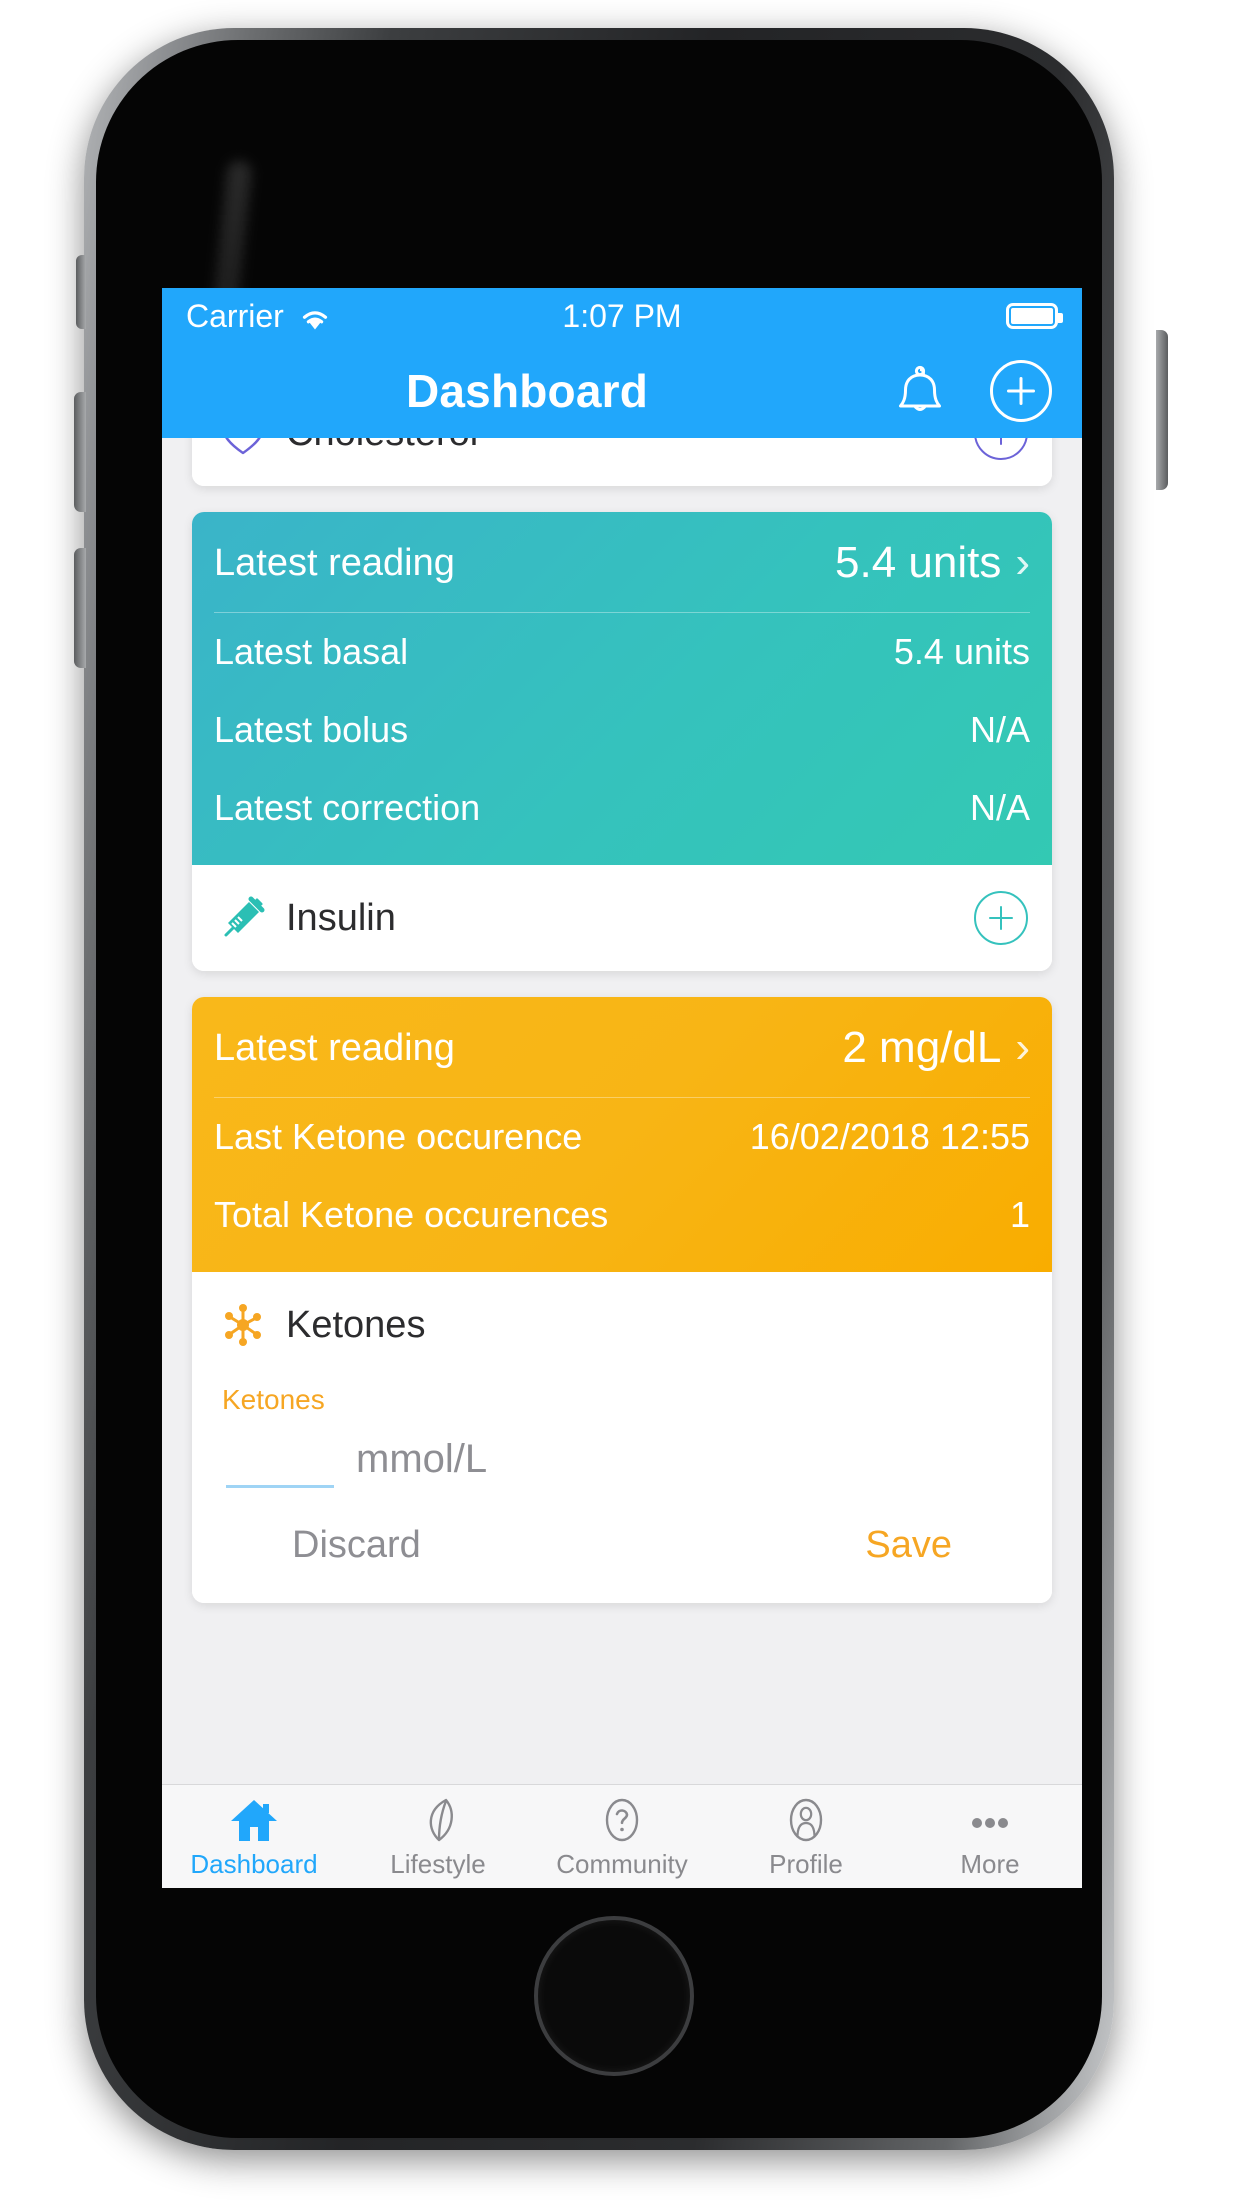 The width and height of the screenshot is (1242, 2208). I want to click on row-label: Latest correction, so click(347, 807).